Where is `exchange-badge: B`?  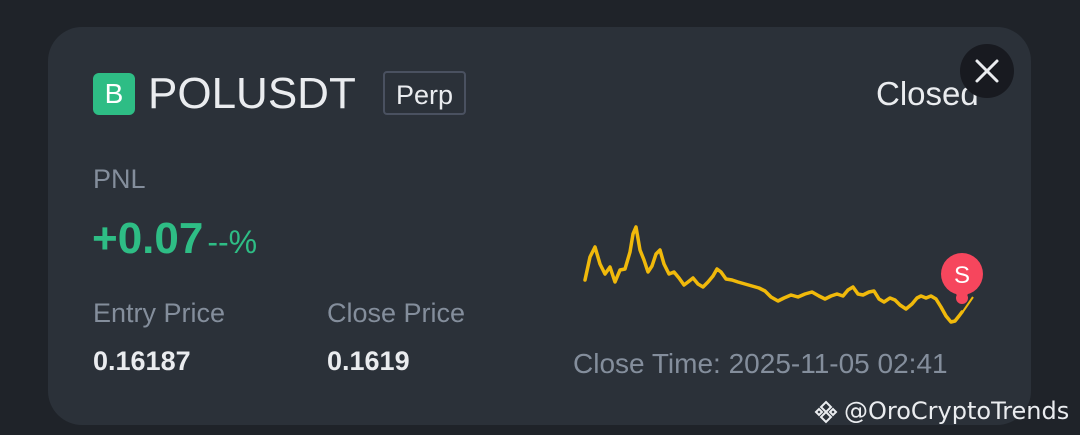
exchange-badge: B is located at coordinates (114, 94).